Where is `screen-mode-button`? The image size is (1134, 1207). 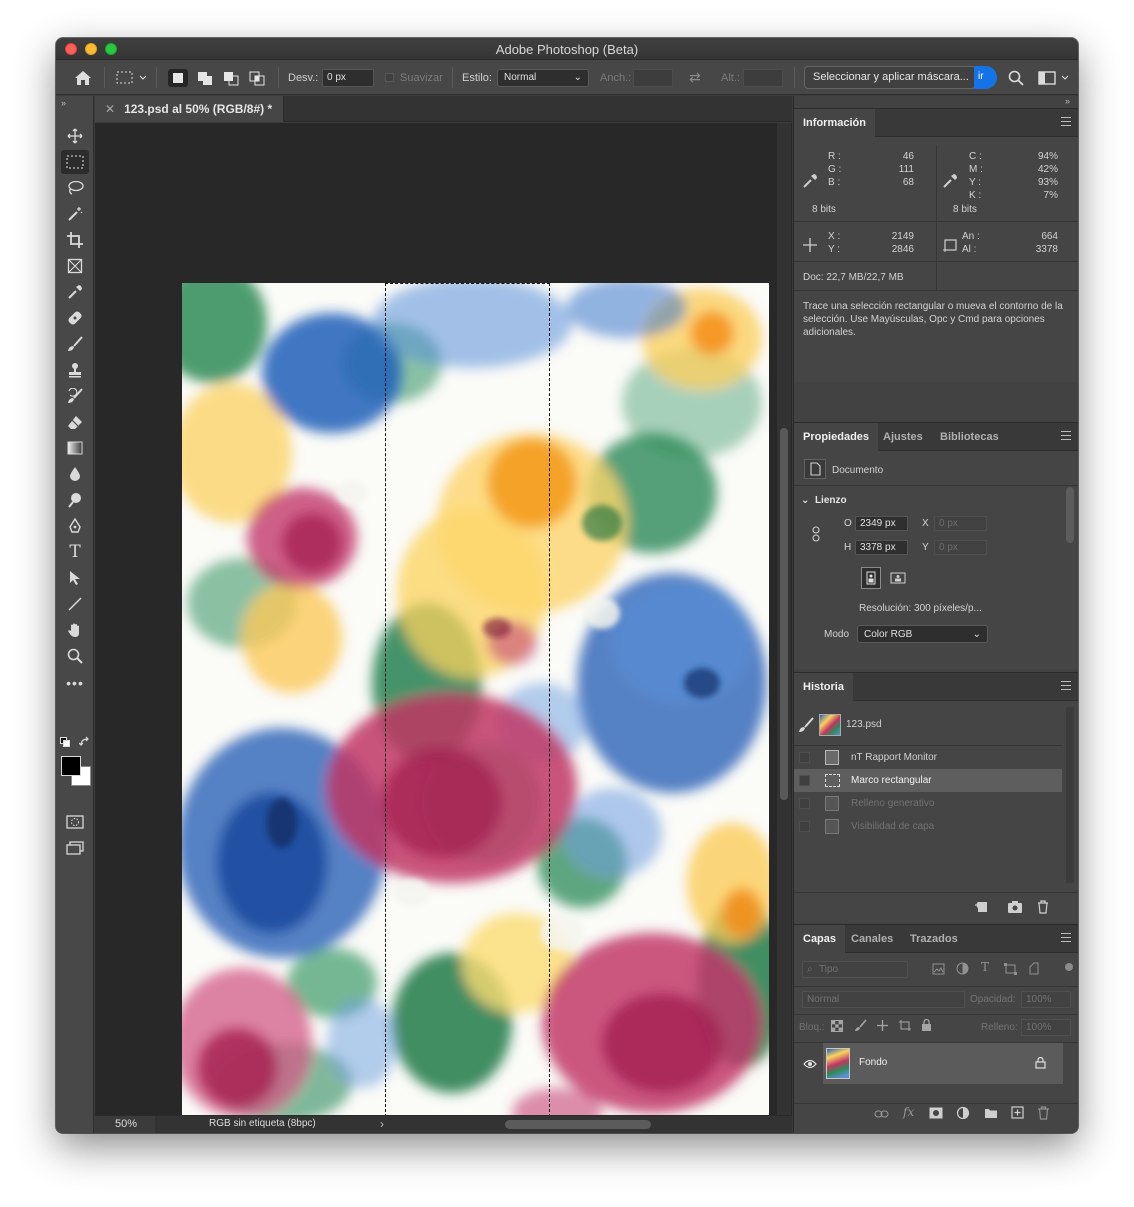
screen-mode-button is located at coordinates (75, 848).